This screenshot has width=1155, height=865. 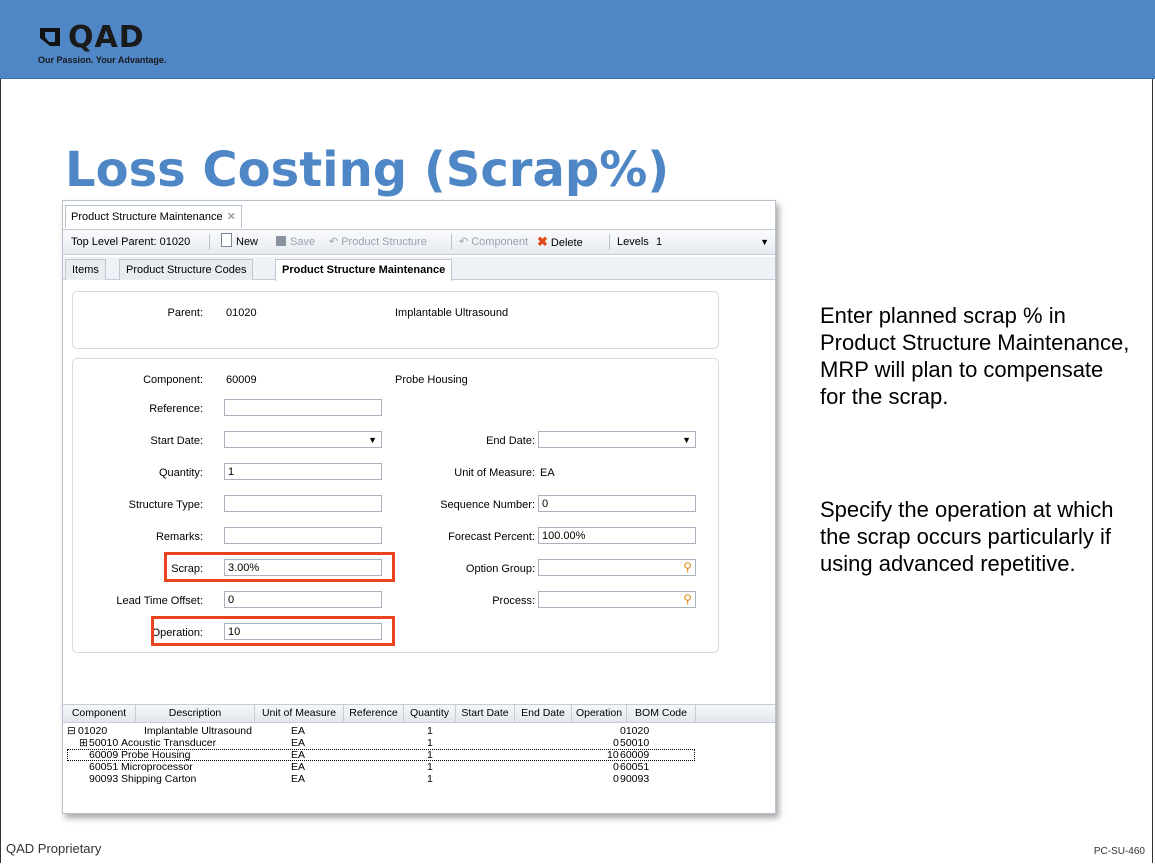 What do you see at coordinates (374, 713) in the screenshot?
I see `column-header-reference: Reference` at bounding box center [374, 713].